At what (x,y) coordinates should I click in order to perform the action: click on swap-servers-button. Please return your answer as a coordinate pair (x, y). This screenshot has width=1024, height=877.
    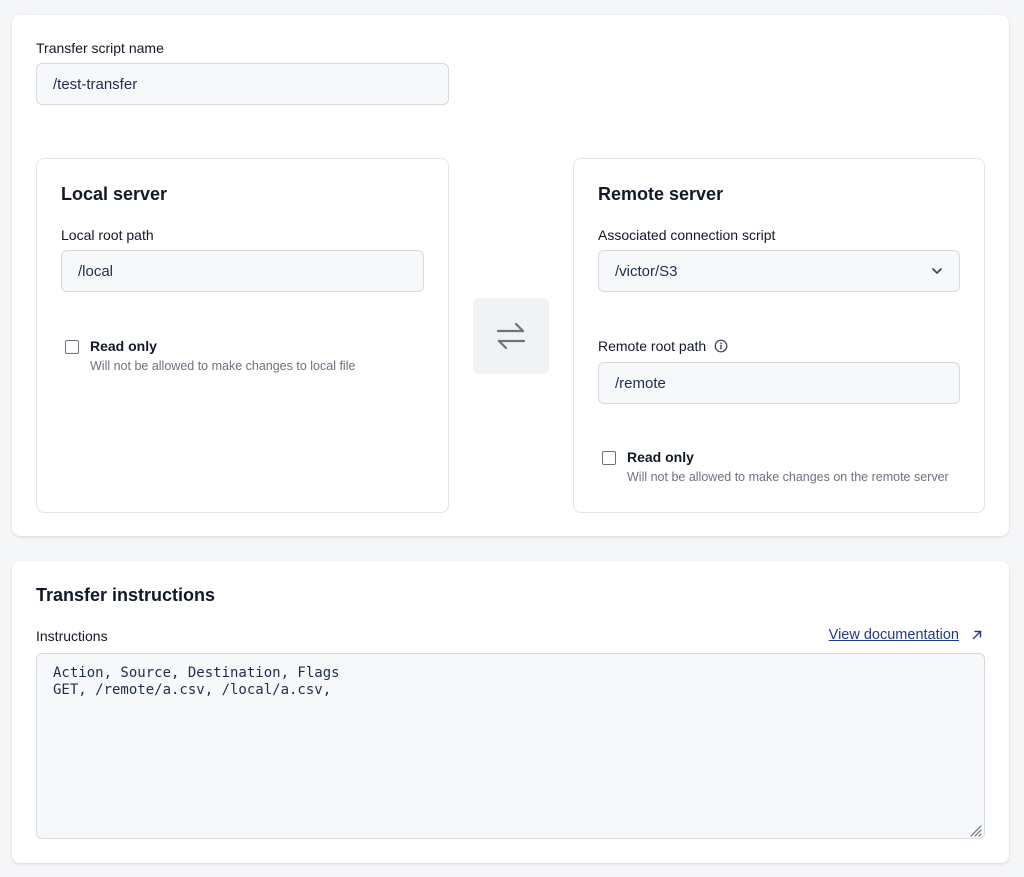
    Looking at the image, I should click on (511, 336).